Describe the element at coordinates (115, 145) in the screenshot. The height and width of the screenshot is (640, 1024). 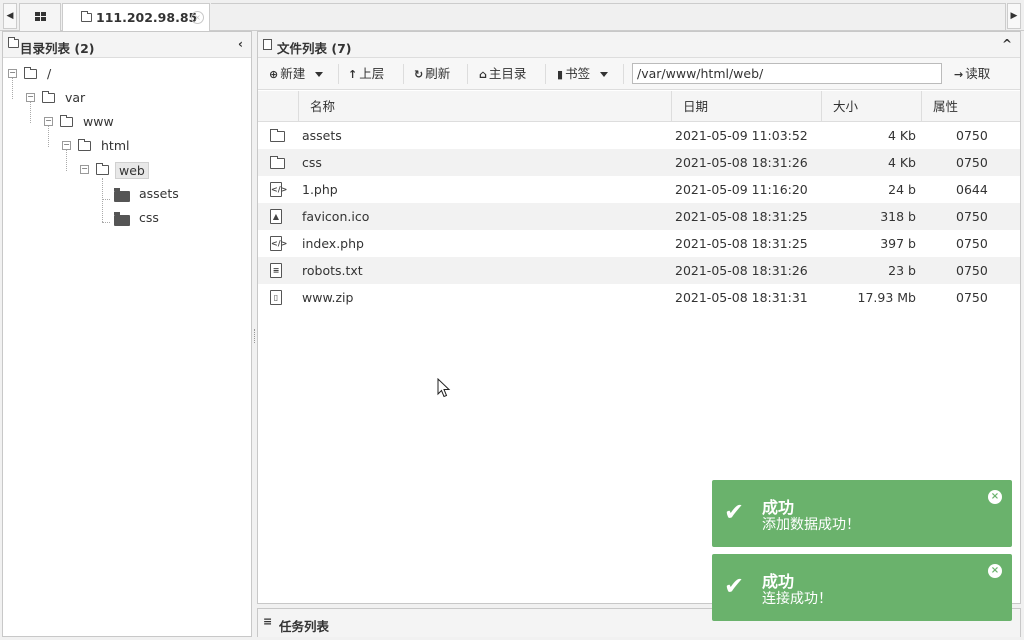
I see `tree-node-label: html` at that location.